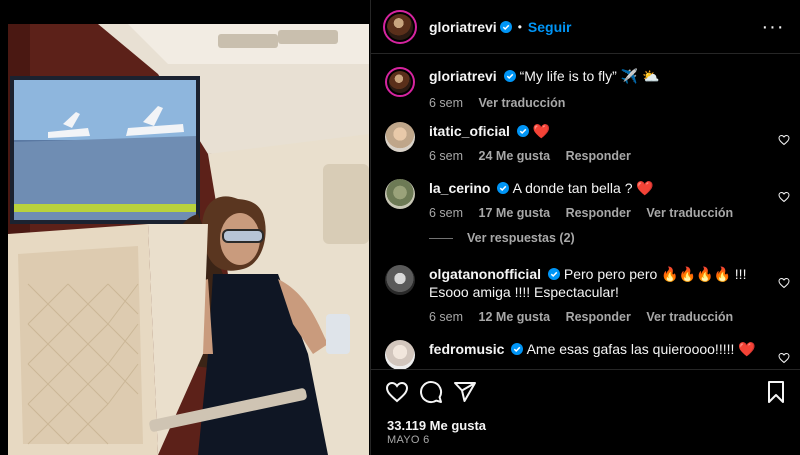 Image resolution: width=800 pixels, height=455 pixels. I want to click on share-icon, so click(465, 392).